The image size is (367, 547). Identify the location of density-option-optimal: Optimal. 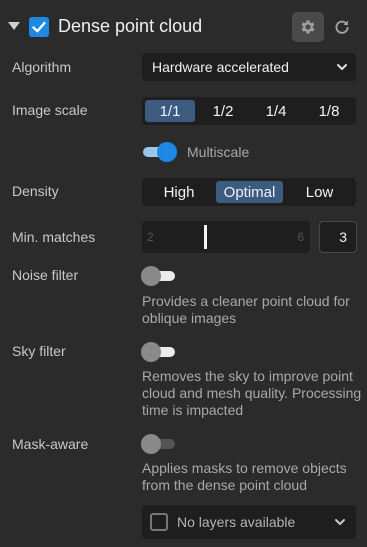
(249, 192).